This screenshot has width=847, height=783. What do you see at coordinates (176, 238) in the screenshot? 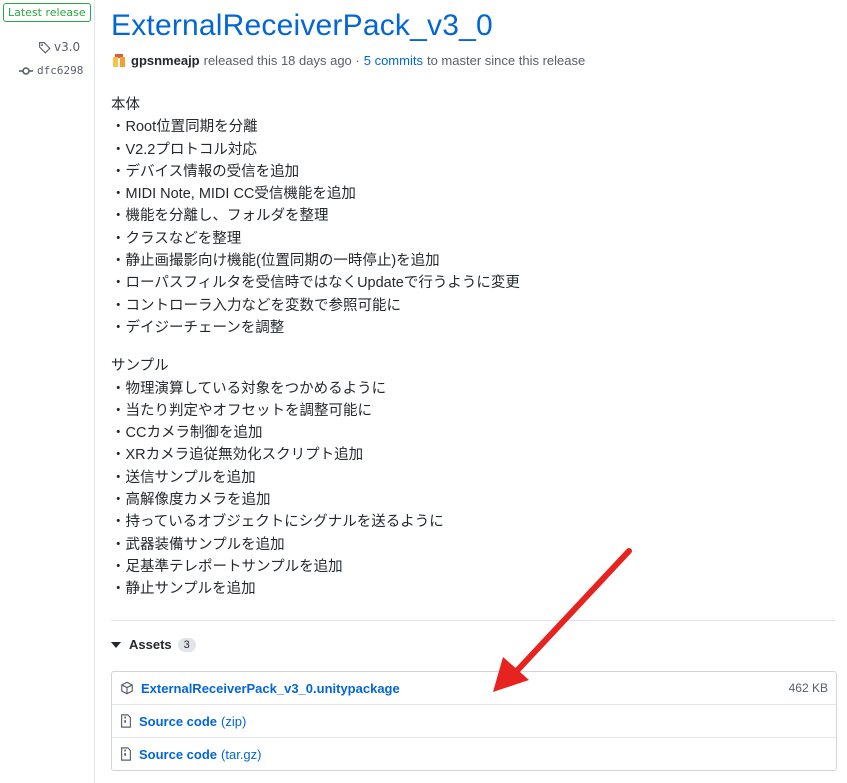
I see `list-item: ・クラスなどを整理` at bounding box center [176, 238].